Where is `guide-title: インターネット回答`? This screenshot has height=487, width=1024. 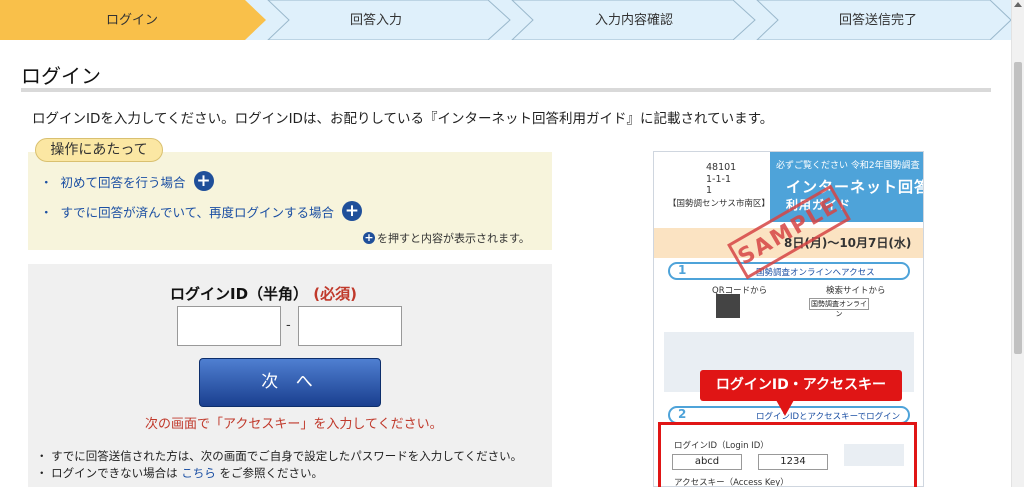 guide-title: インターネット回答 is located at coordinates (855, 187).